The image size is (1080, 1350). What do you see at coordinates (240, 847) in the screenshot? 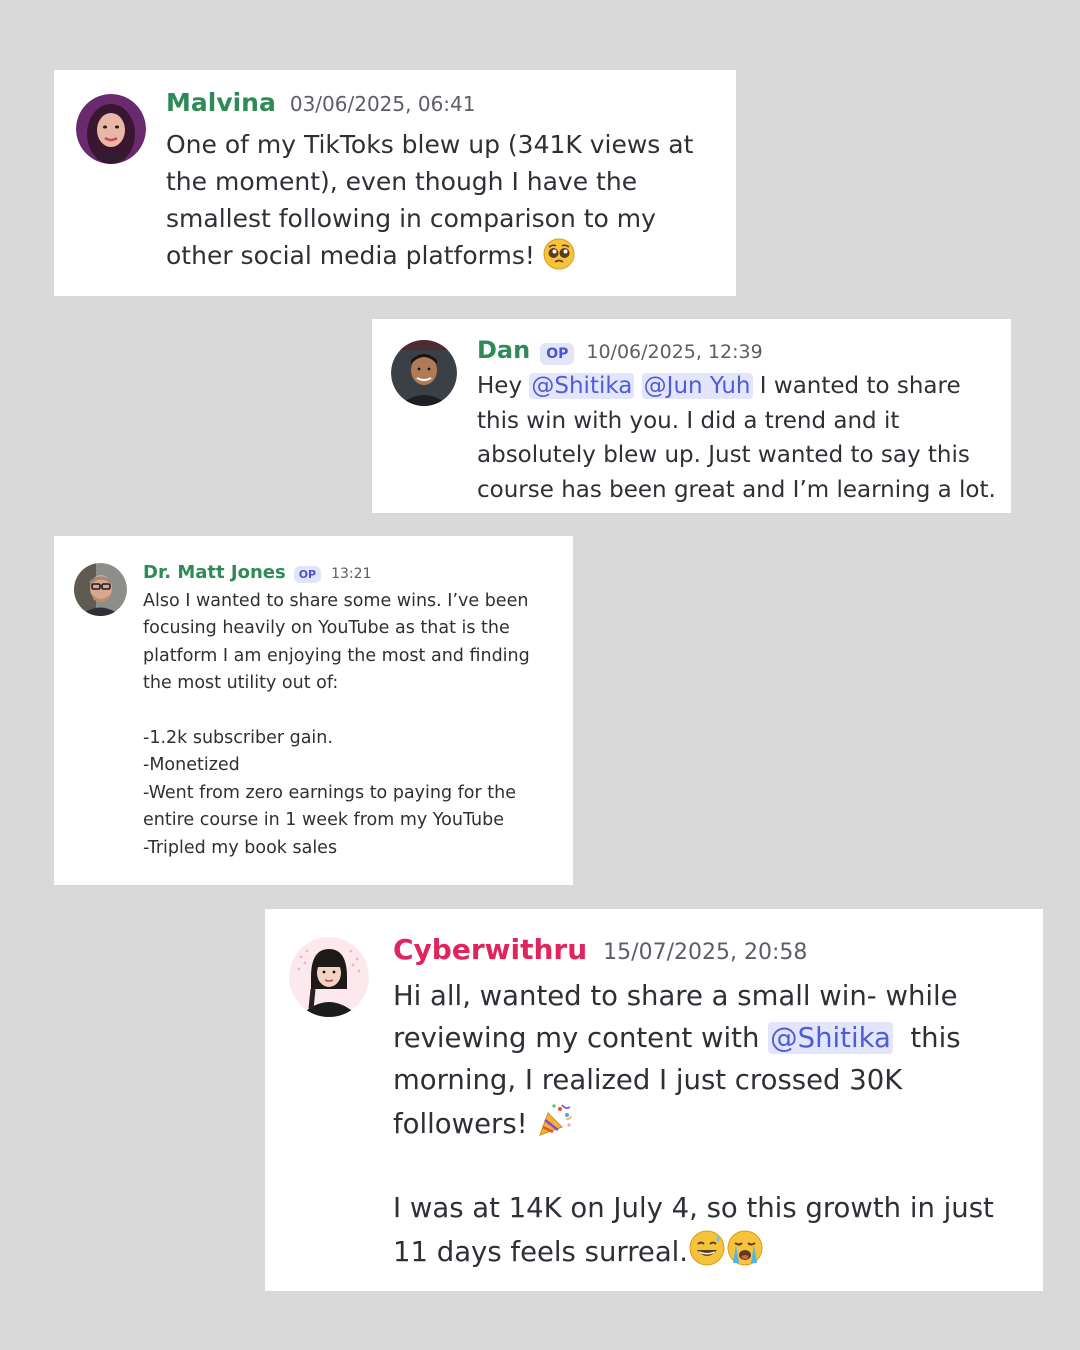
I see `list-item: -Tripled my book sales` at bounding box center [240, 847].